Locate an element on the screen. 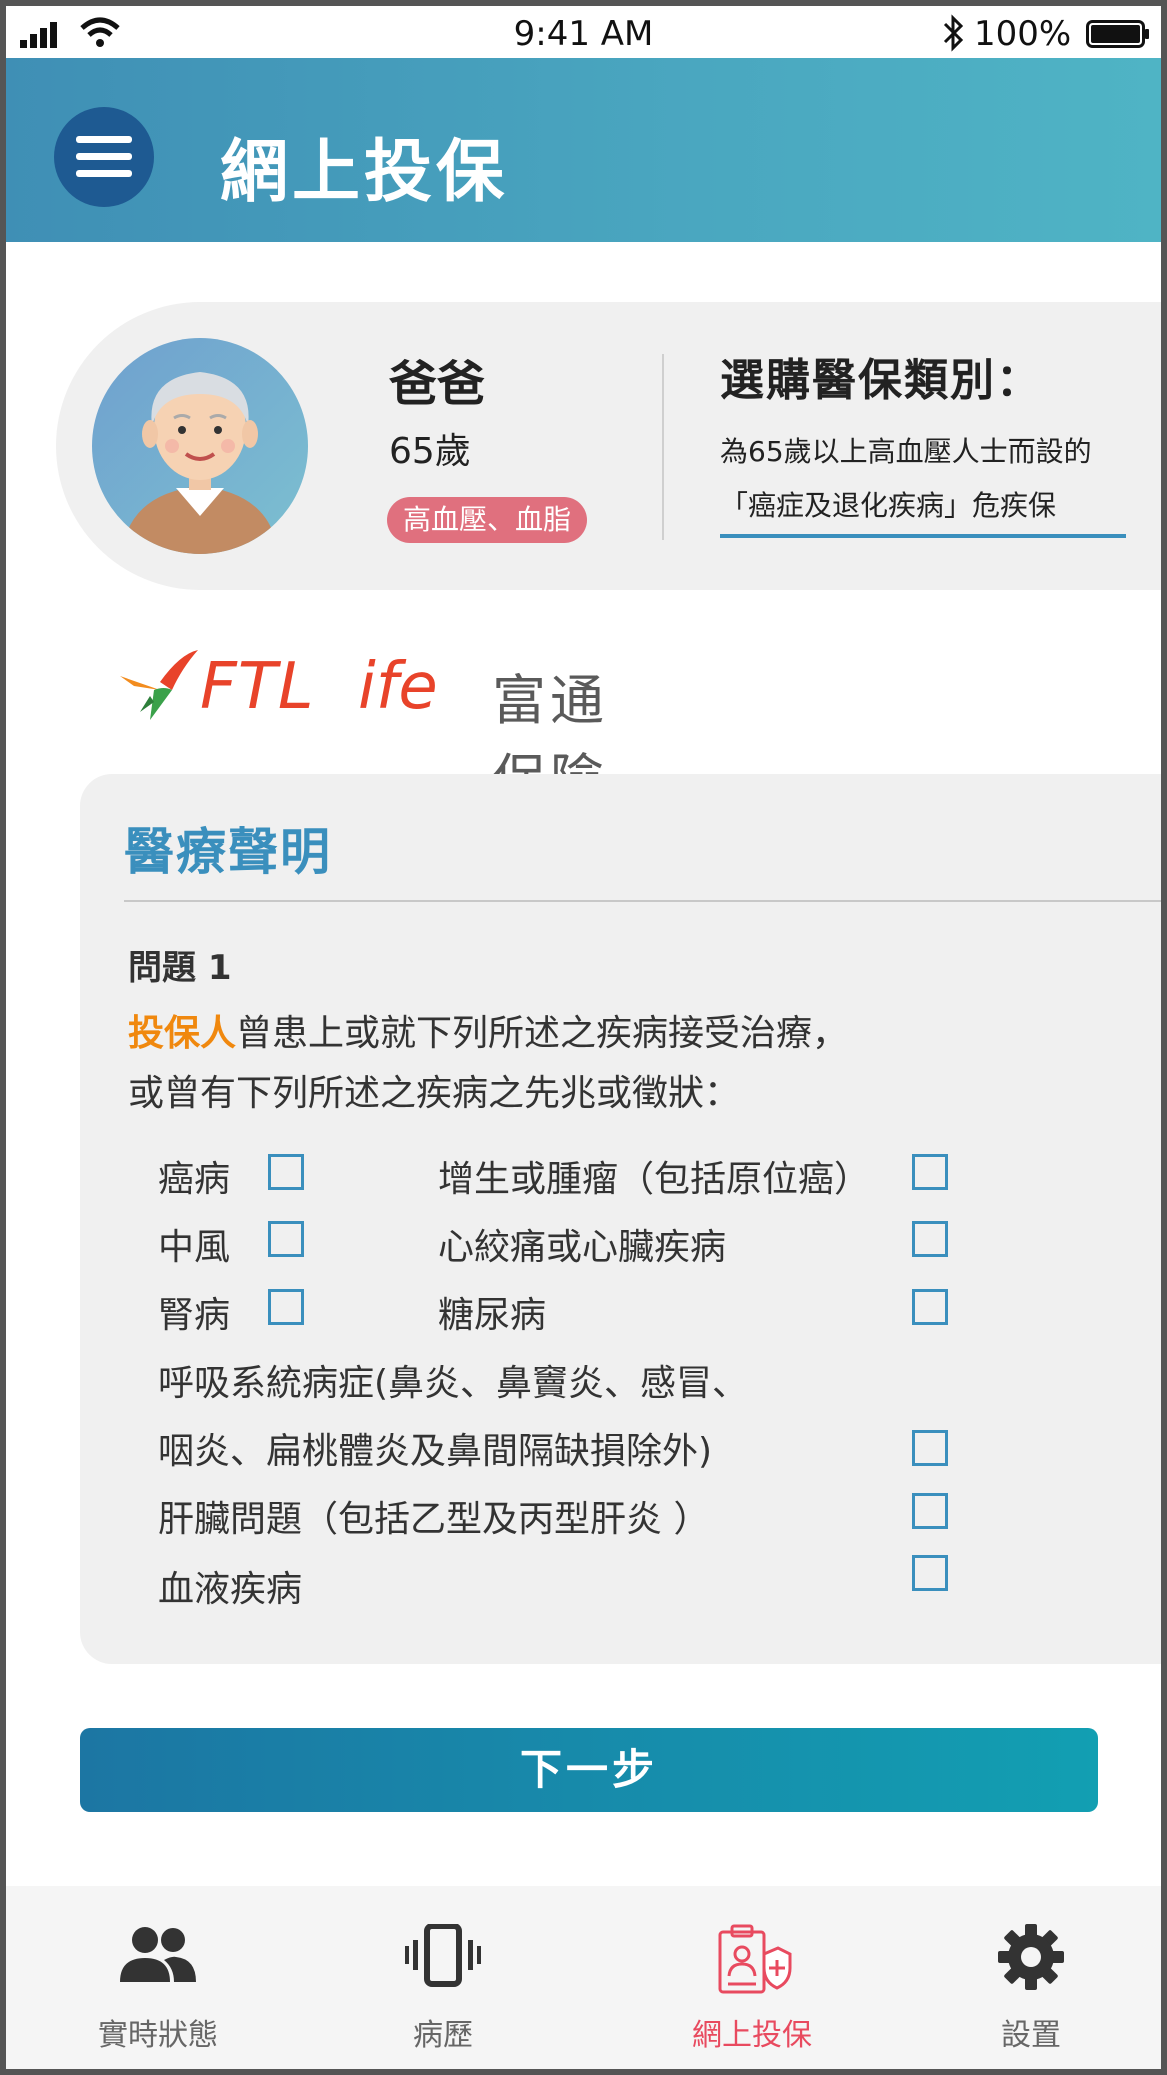 The width and height of the screenshot is (1167, 2075). checkbox-stroke is located at coordinates (286, 1239).